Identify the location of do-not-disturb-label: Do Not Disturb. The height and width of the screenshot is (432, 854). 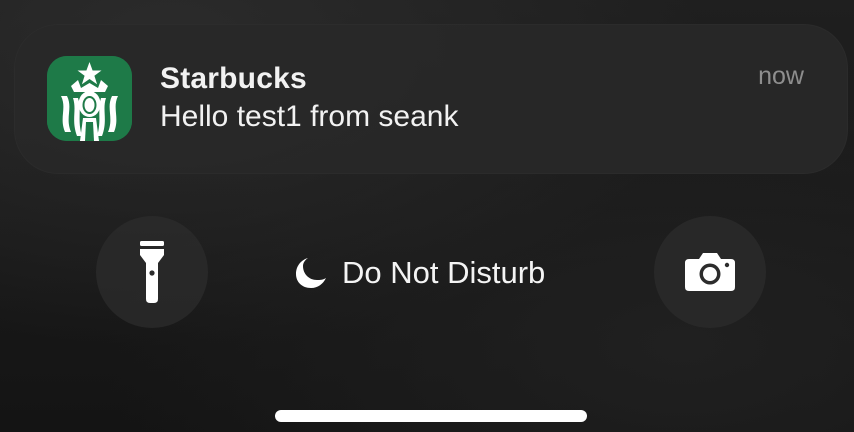
(444, 272).